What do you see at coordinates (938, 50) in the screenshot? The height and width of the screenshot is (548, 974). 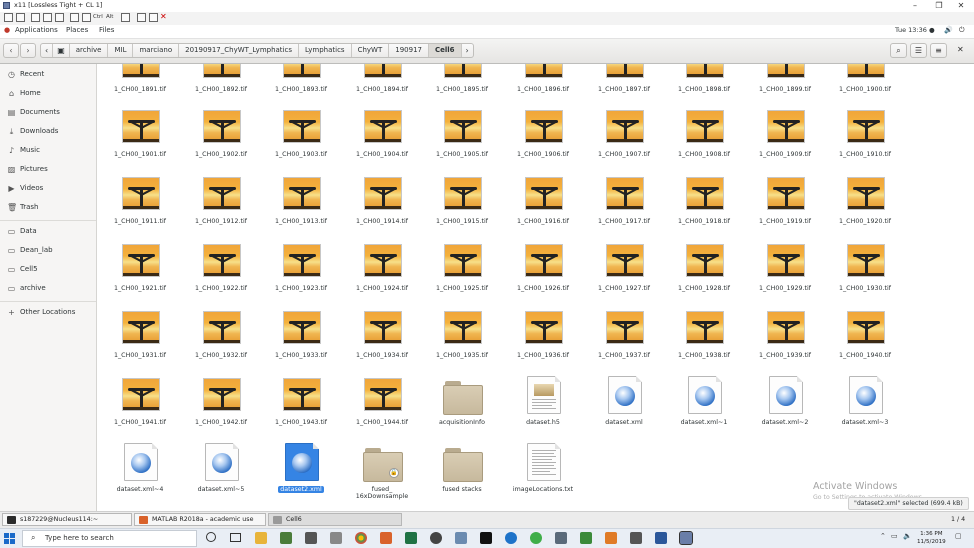 I see `menu-icon: ≡` at bounding box center [938, 50].